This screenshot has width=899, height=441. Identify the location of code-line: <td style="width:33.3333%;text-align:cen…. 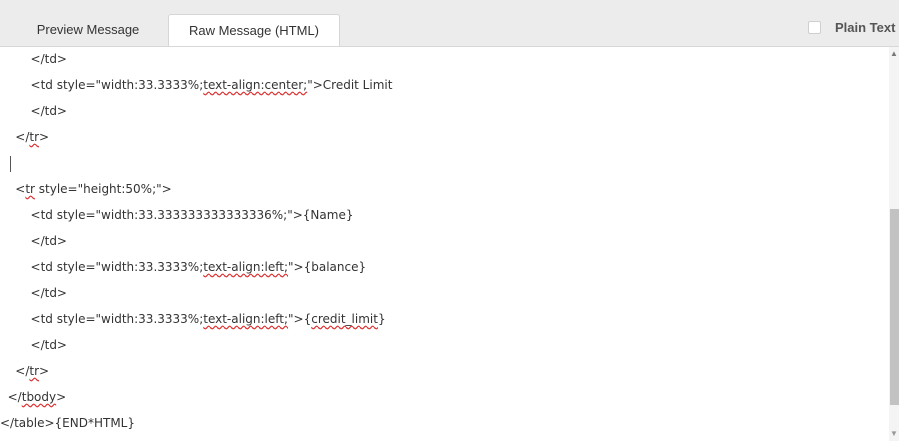
(196, 85).